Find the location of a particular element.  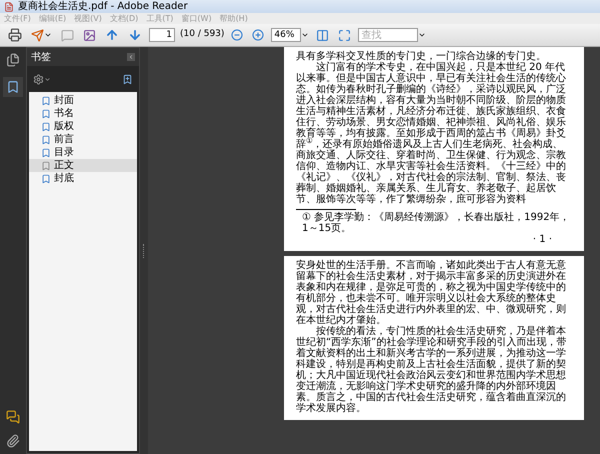

page-paragraph: 按传统的看法，专门性质的社会生活史研究，乃是伴着本世纪初“西学东渐”的社会学理论和研究手段的引入而出现，带着文献资料的出土和新兴考古学的一系列进展，为推动这一学科建设，特别是再构史前及上古社会生活面貌，提供了新的契机；大凡中国近现代社会政治风云变幻和世界范围内学术思想变迁潮流，无影响这门学术史研究的盛升降的内外部环境因素。质言之，中国的古代社会生活史研究，蕴含着曲直深沉的学术发展内容。 is located at coordinates (432, 370).